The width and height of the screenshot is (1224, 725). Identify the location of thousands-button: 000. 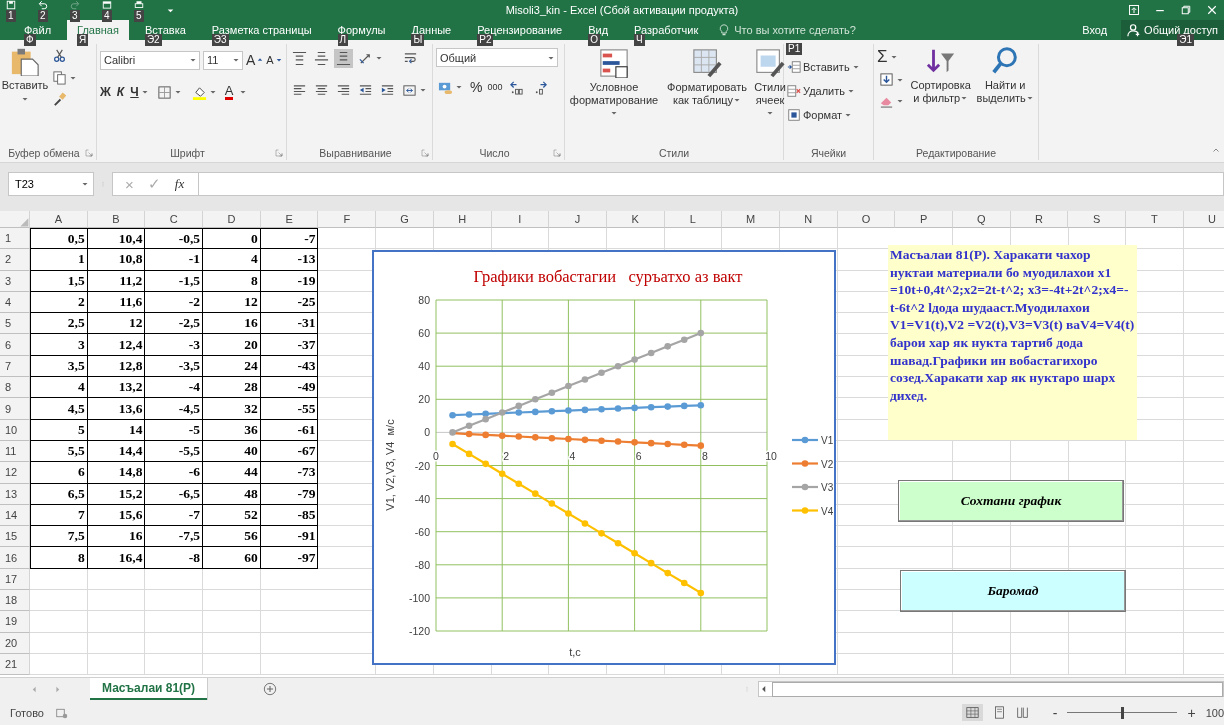
(495, 87).